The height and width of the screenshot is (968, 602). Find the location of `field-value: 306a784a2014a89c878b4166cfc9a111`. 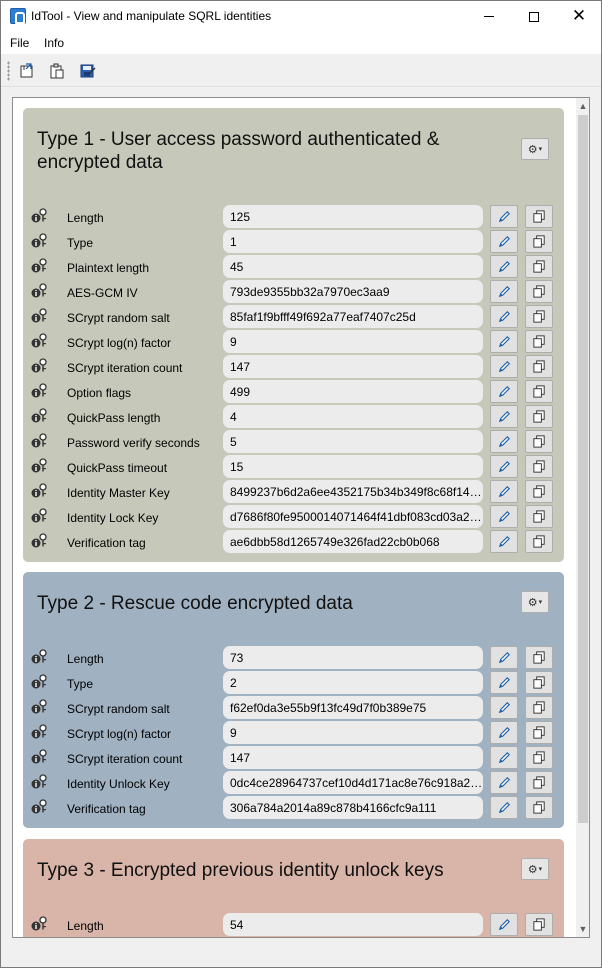

field-value: 306a784a2014a89c878b4166cfc9a111 is located at coordinates (353, 807).